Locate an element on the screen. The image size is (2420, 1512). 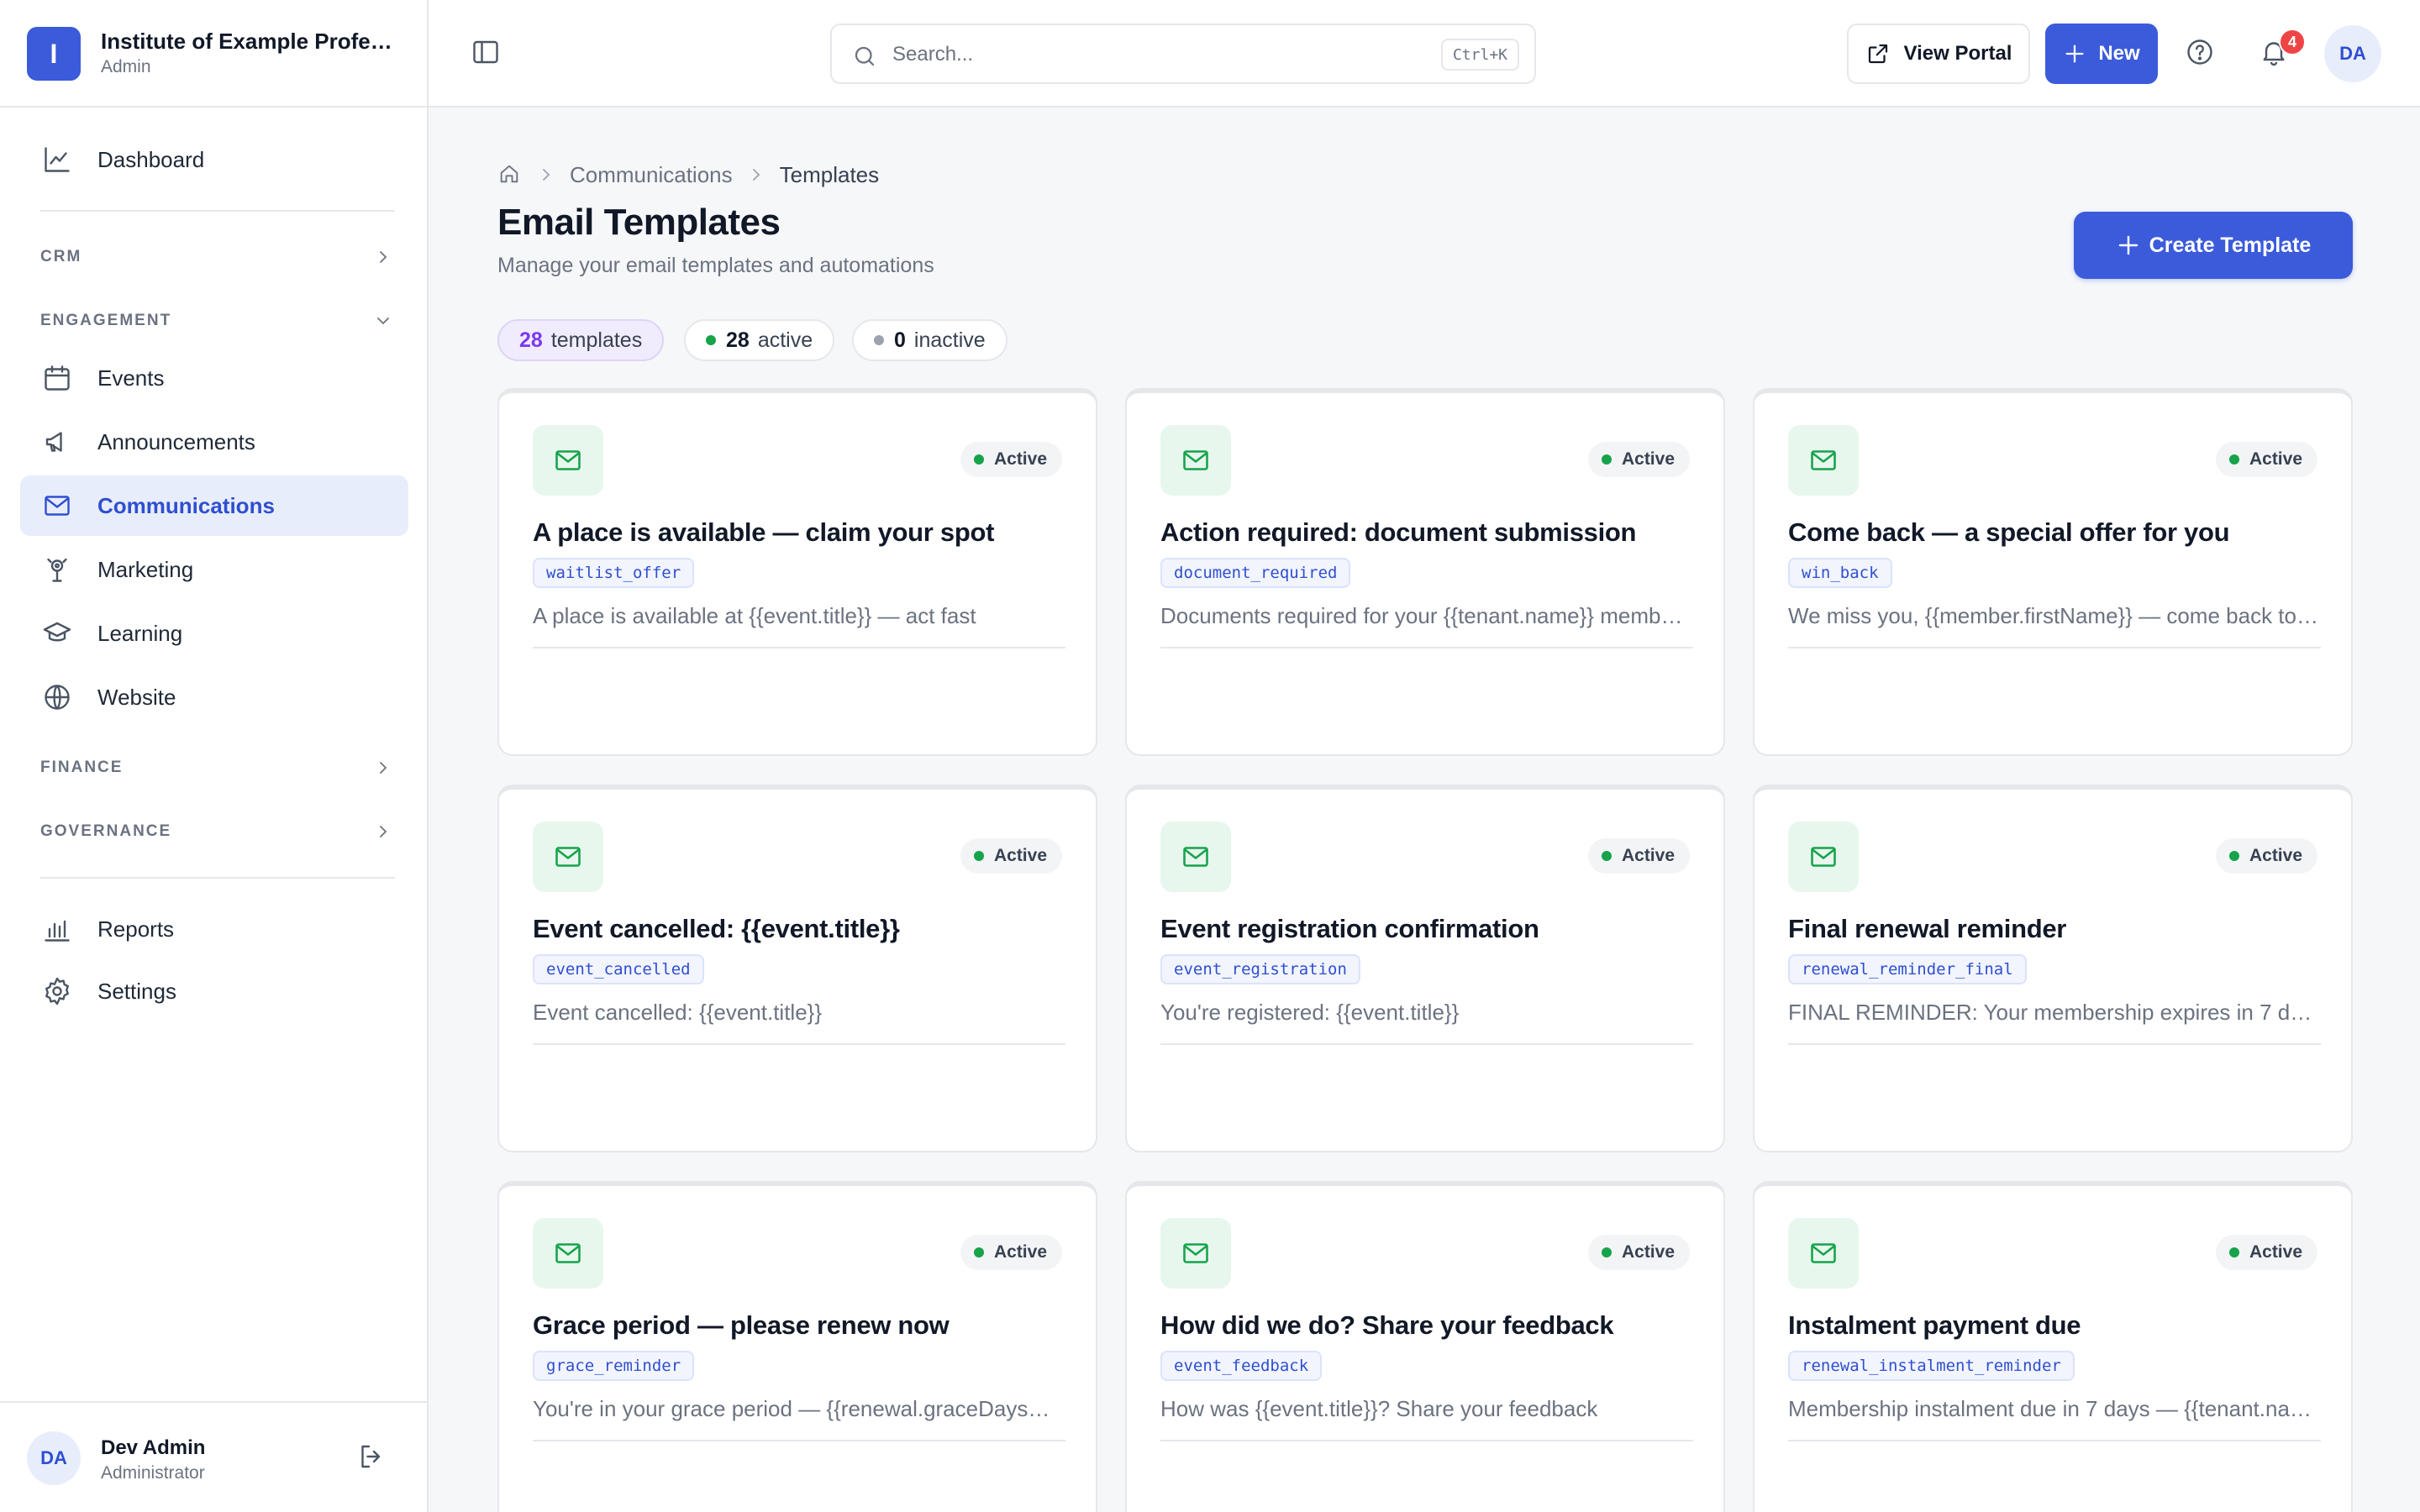
search-input: Search... Ctrl+K is located at coordinates (1183, 54).